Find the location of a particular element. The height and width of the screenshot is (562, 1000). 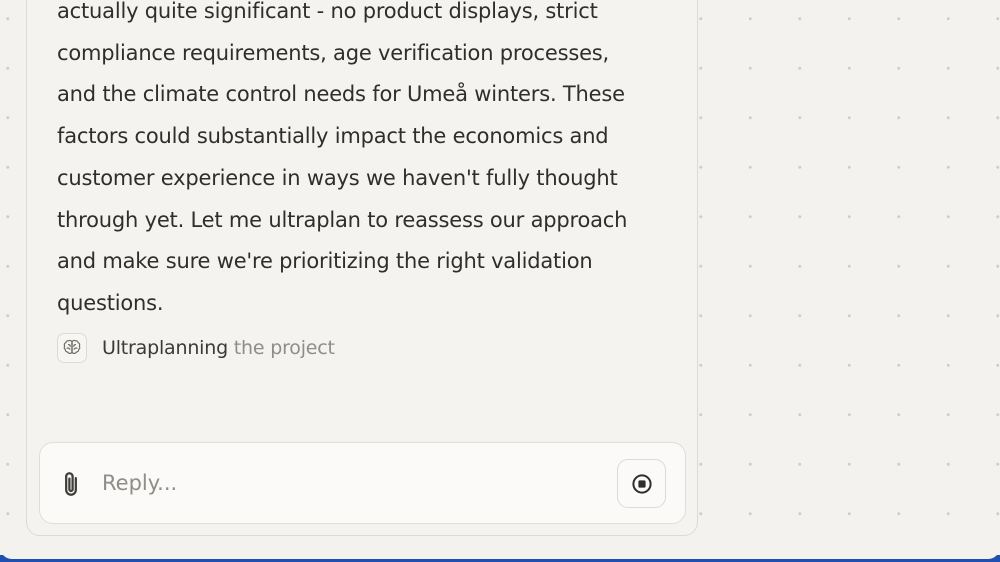

brain-icon is located at coordinates (72, 348).